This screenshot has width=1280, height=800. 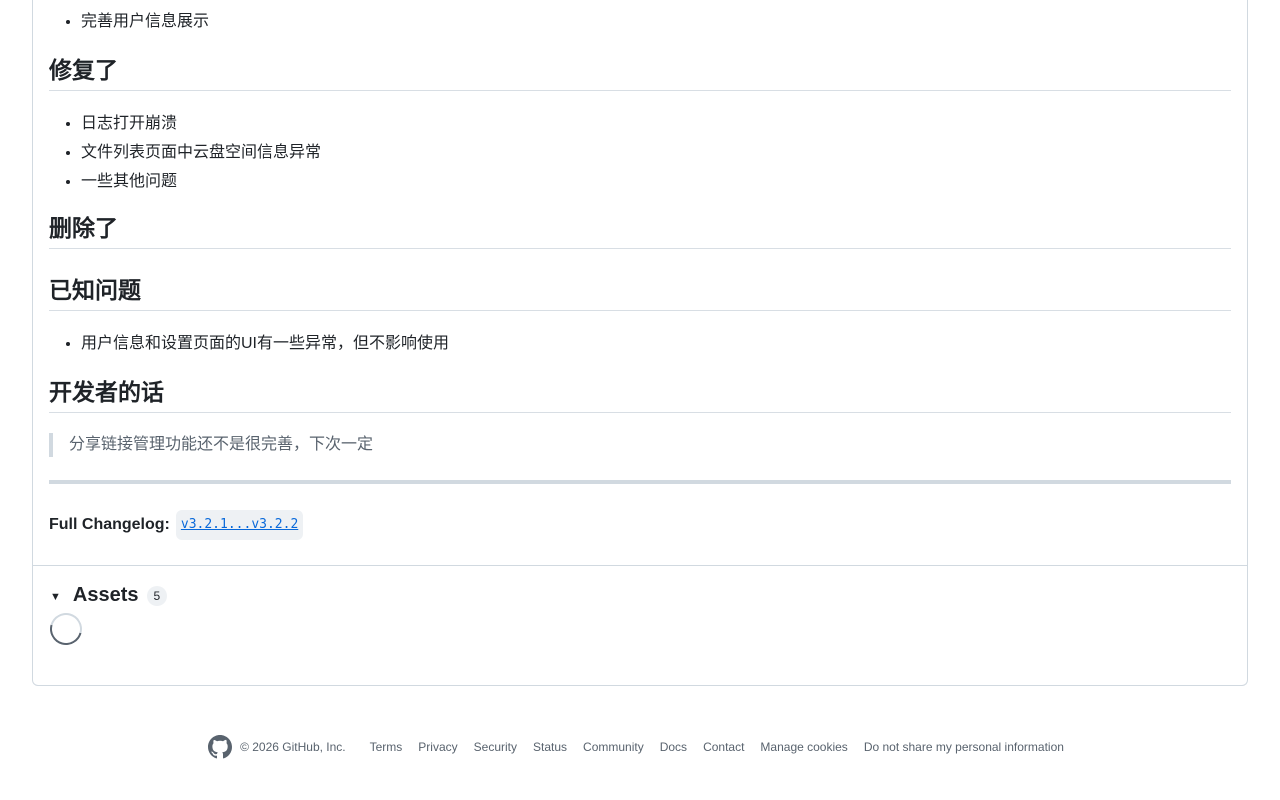 I want to click on known-issues-list: 用户信息和设置页面的UI有一些异常，但不影响使用, so click(x=640, y=343).